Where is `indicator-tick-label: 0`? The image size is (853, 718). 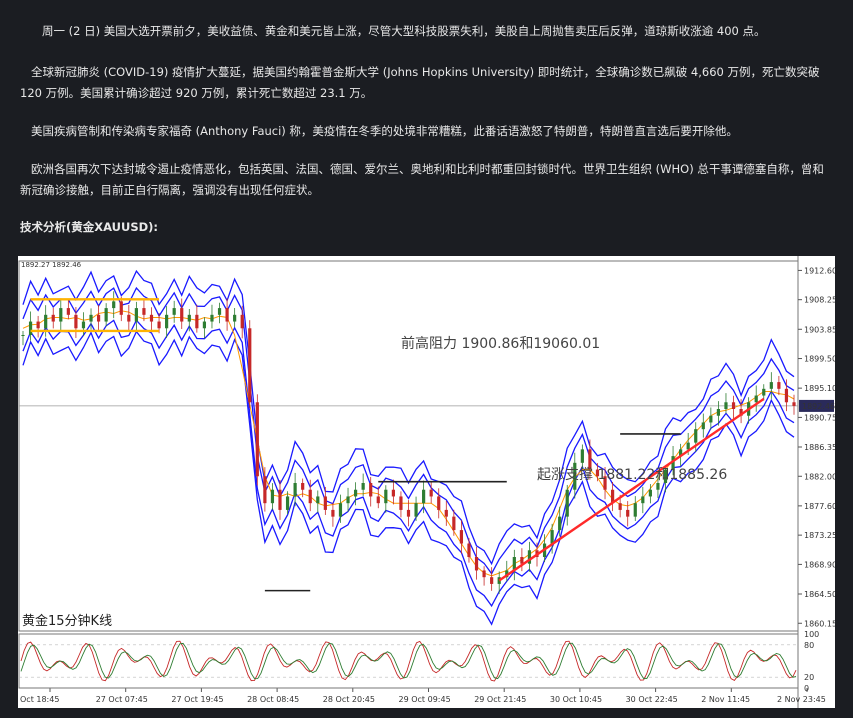
indicator-tick-label: 0 is located at coordinates (806, 688).